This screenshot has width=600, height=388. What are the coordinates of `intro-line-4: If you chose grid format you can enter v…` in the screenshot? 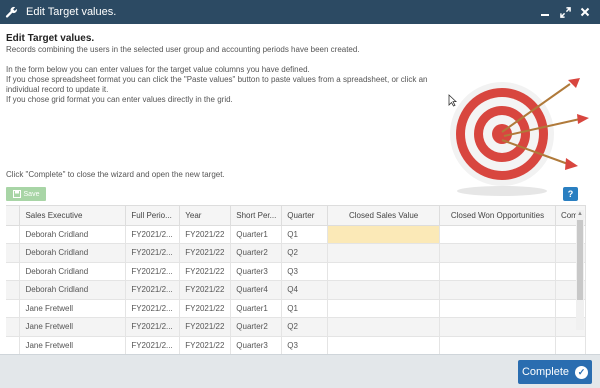 It's located at (119, 99).